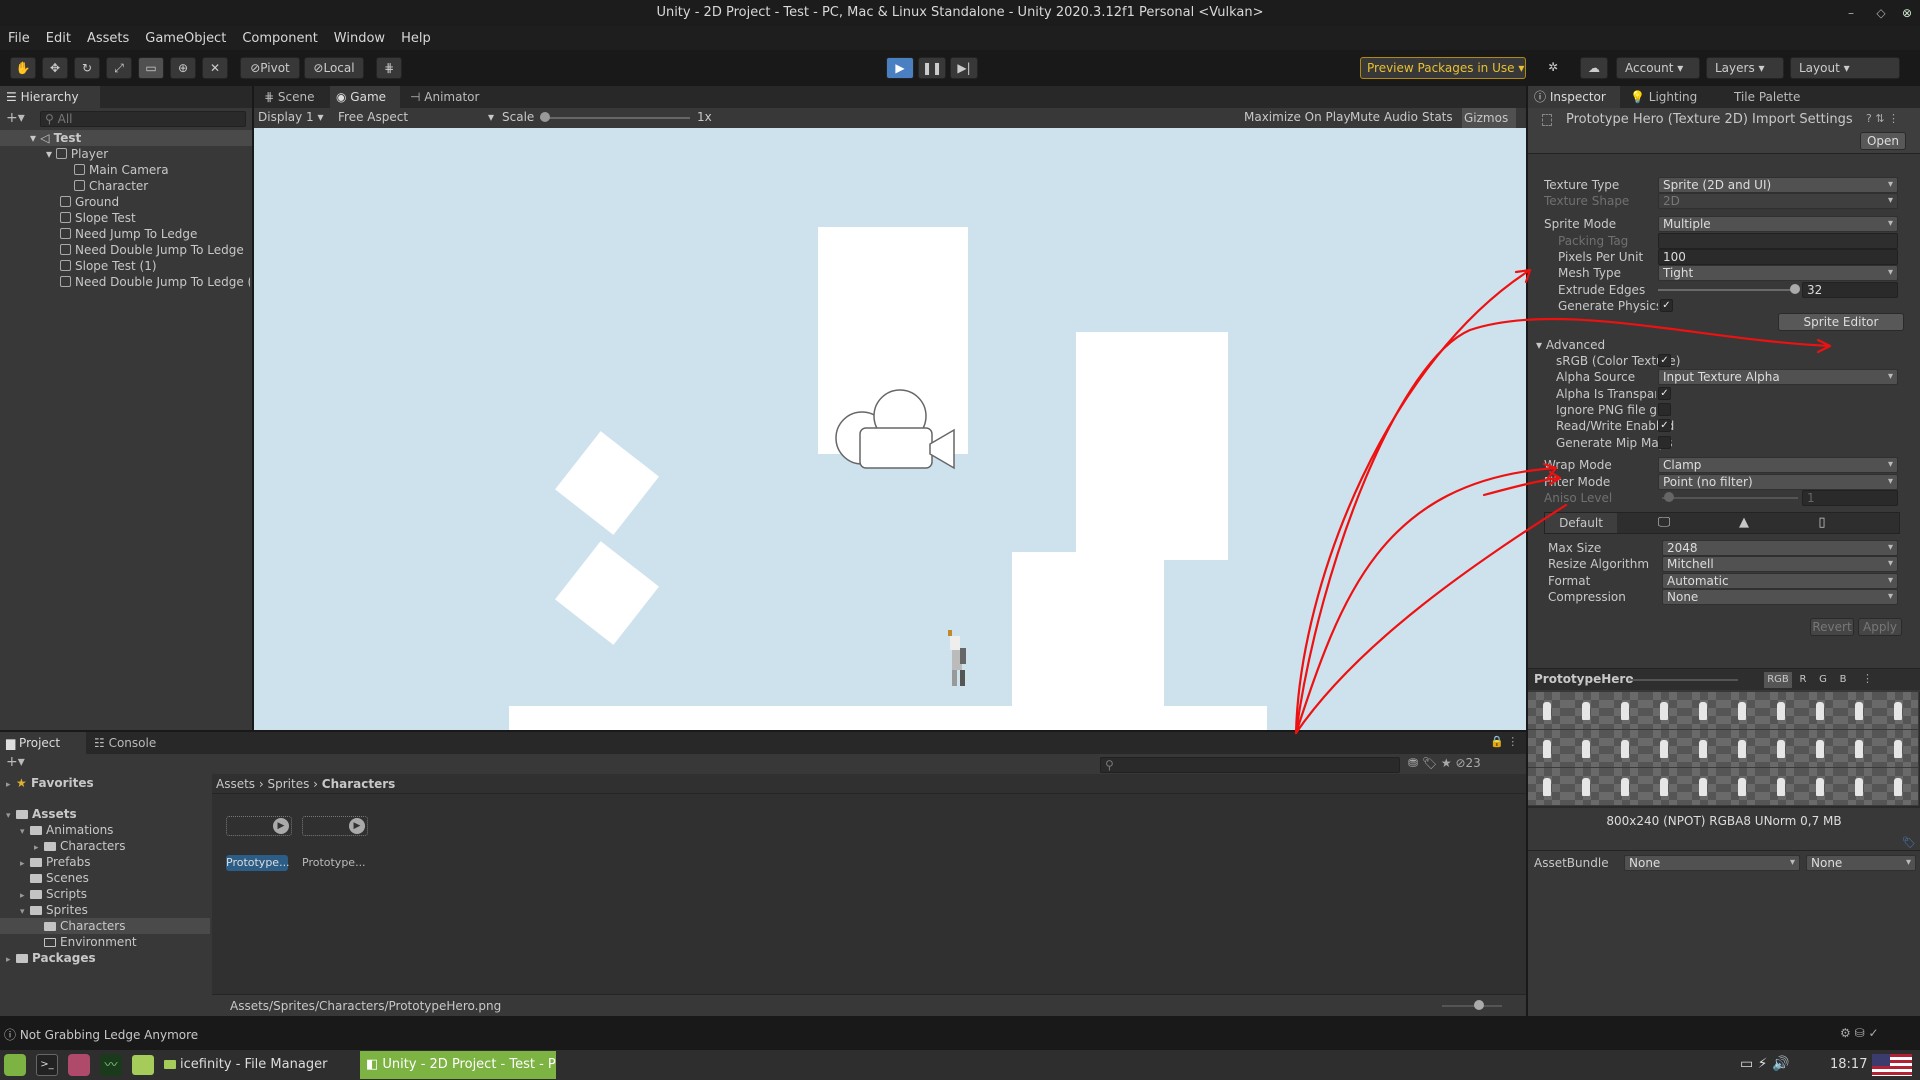 This screenshot has height=1080, width=1920. What do you see at coordinates (235, 784) in the screenshot?
I see `breadcrumb-assets: Assets` at bounding box center [235, 784].